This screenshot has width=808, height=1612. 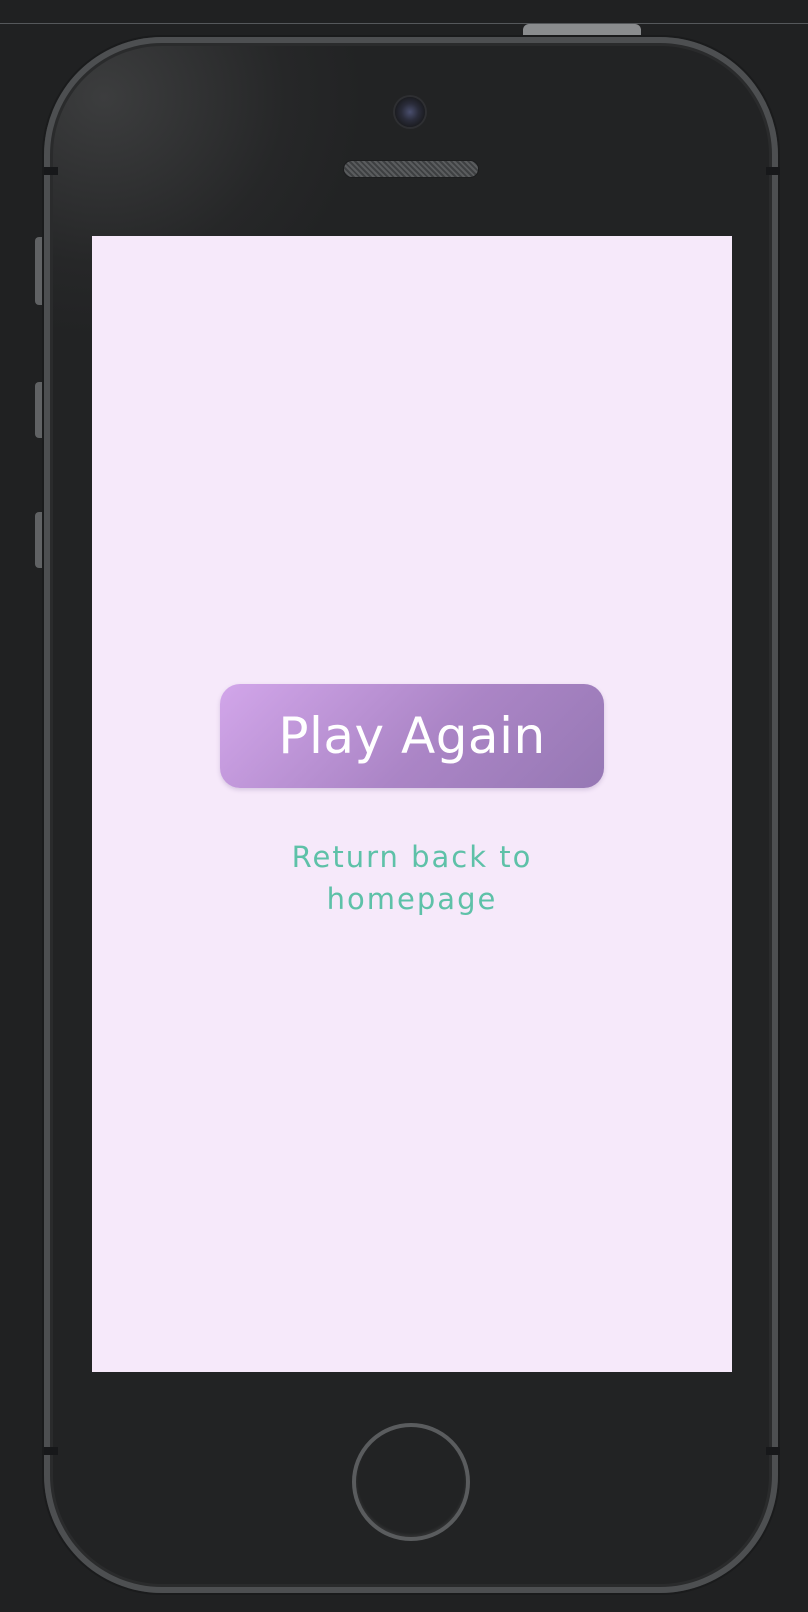 I want to click on mute-switch, so click(x=39, y=271).